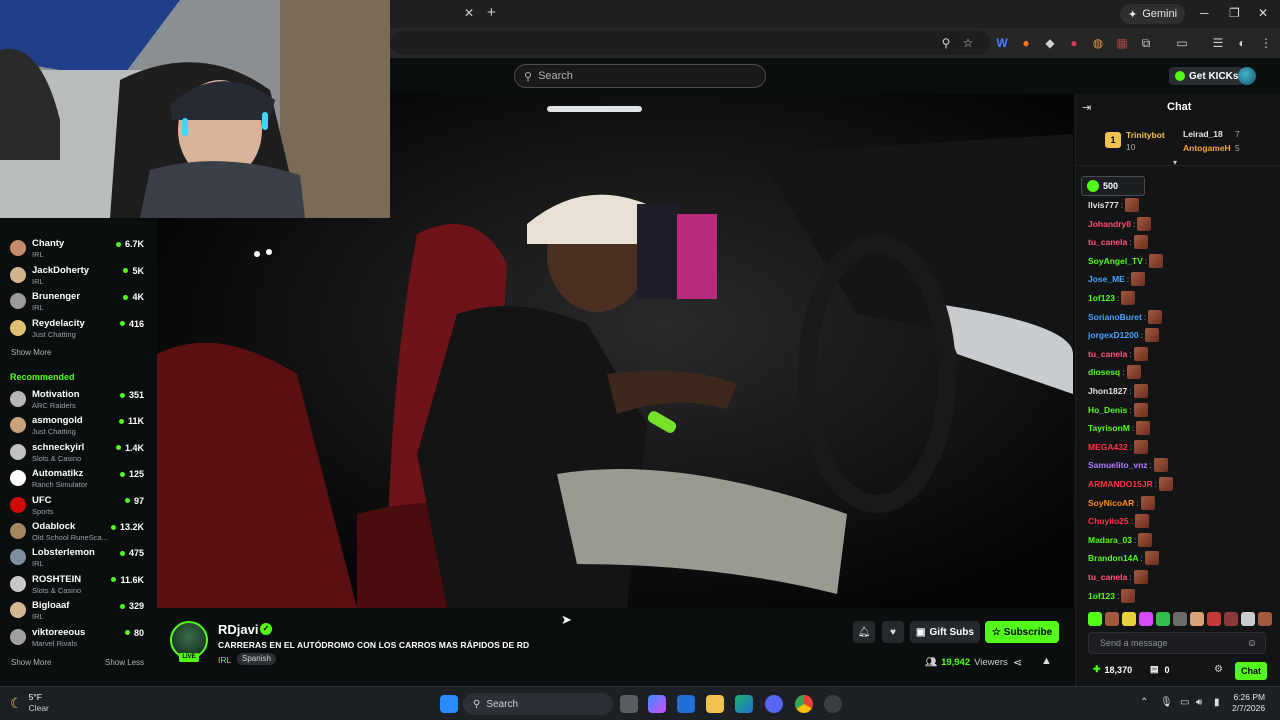 This screenshot has height=720, width=1280. I want to click on minimize-button: ─, so click(1204, 13).